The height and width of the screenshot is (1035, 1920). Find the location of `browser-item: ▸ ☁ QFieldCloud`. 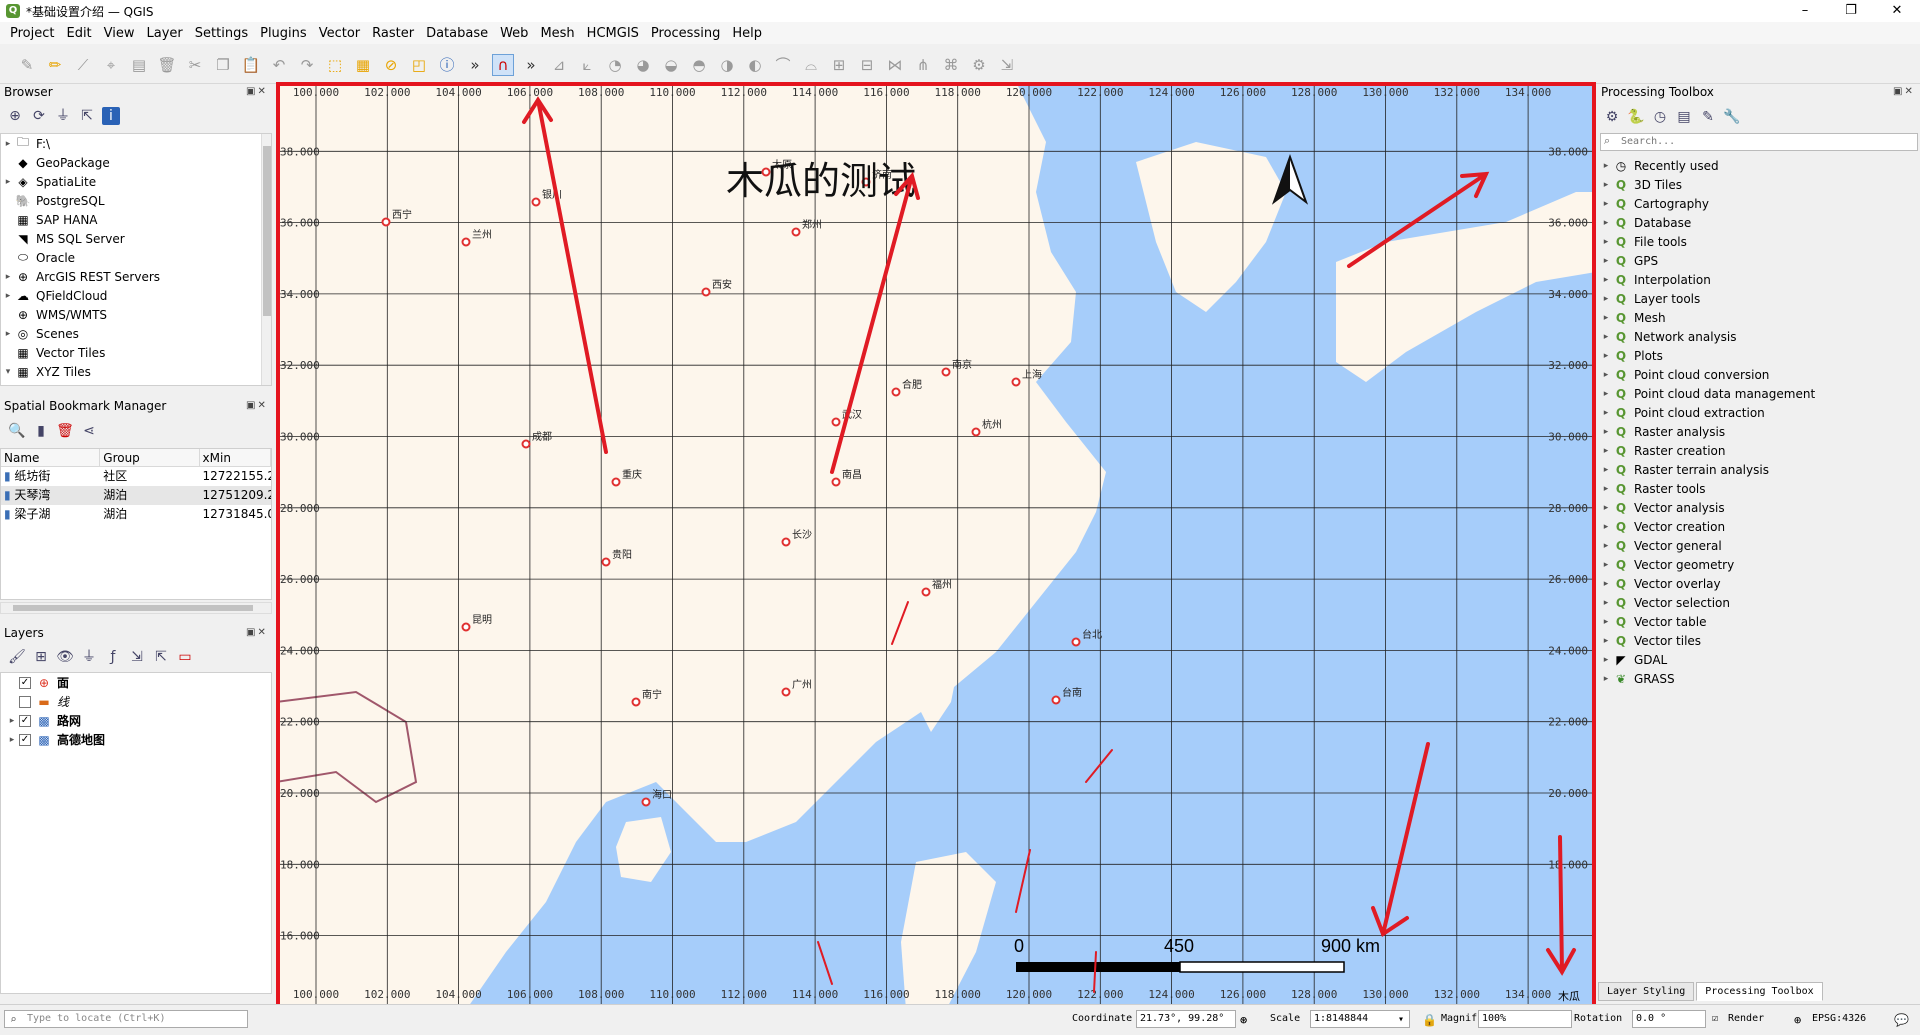

browser-item: ▸ ☁ QFieldCloud is located at coordinates (136, 295).